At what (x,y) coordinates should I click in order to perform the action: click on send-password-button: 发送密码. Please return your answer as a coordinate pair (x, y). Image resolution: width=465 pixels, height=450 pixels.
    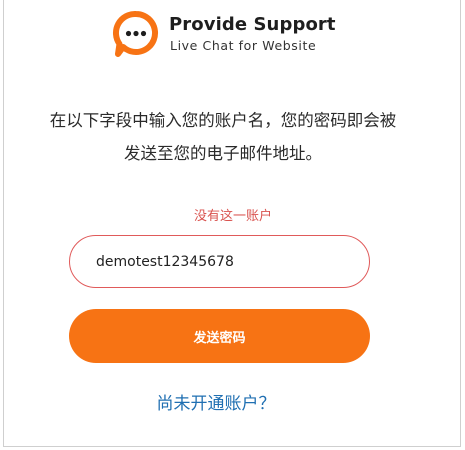
    Looking at the image, I should click on (219, 336).